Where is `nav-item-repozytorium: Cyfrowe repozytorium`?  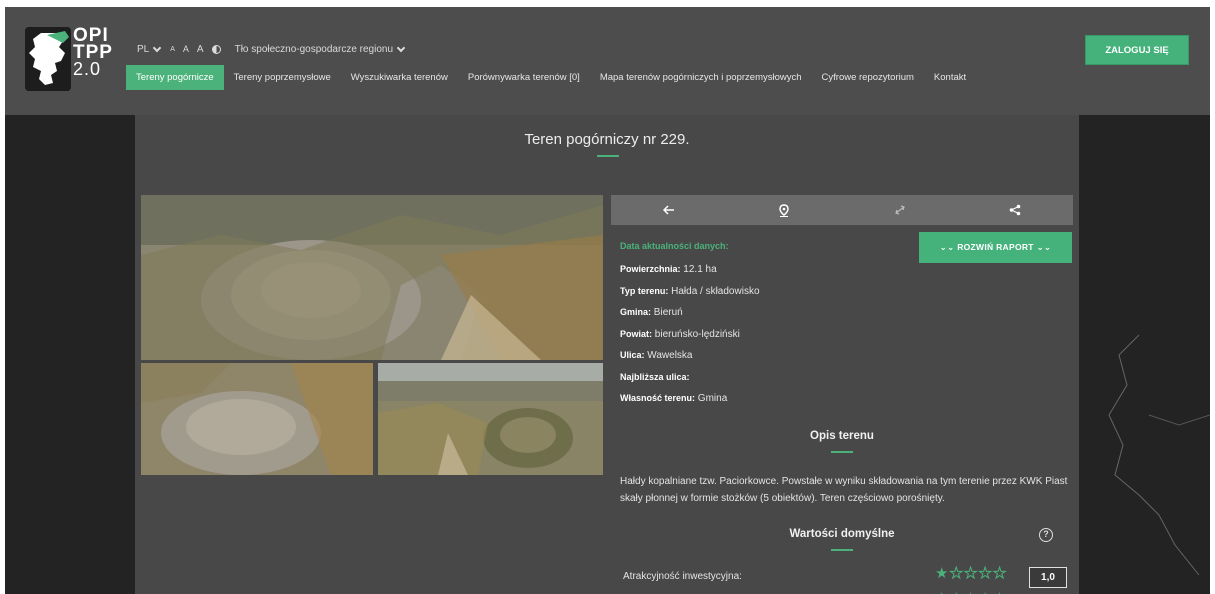
nav-item-repozytorium: Cyfrowe repozytorium is located at coordinates (868, 77).